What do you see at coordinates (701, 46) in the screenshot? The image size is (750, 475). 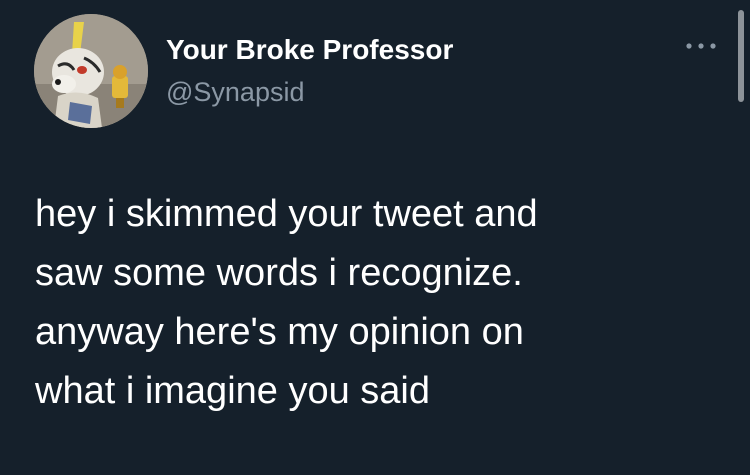 I see `more-options-icon` at bounding box center [701, 46].